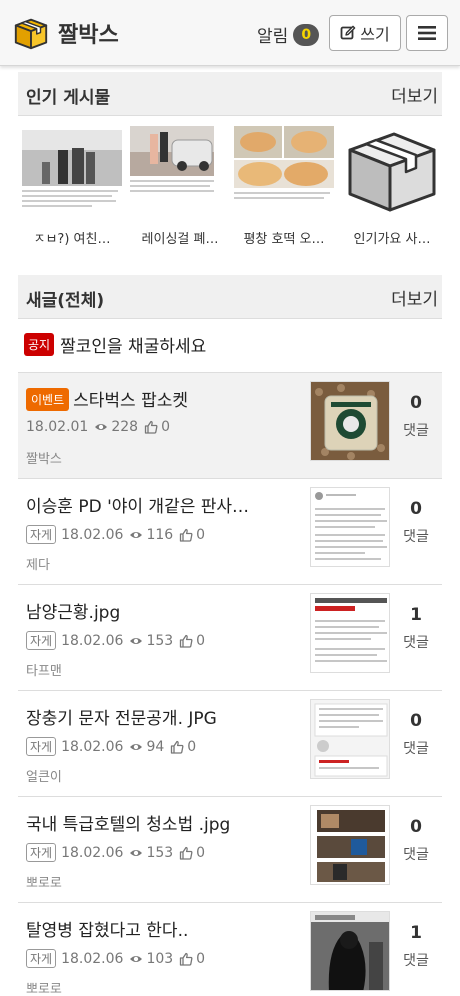 This screenshot has height=996, width=460. What do you see at coordinates (155, 746) in the screenshot?
I see `post-views: 94` at bounding box center [155, 746].